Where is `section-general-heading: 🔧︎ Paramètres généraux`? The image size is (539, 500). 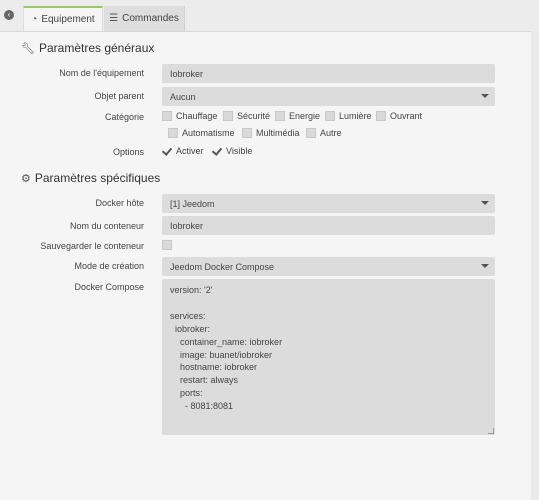
section-general-heading: 🔧︎ Paramètres généraux is located at coordinates (87, 48).